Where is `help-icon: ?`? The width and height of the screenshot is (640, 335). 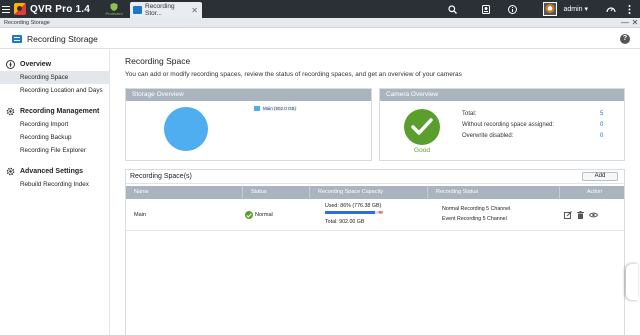 help-icon: ? is located at coordinates (625, 38).